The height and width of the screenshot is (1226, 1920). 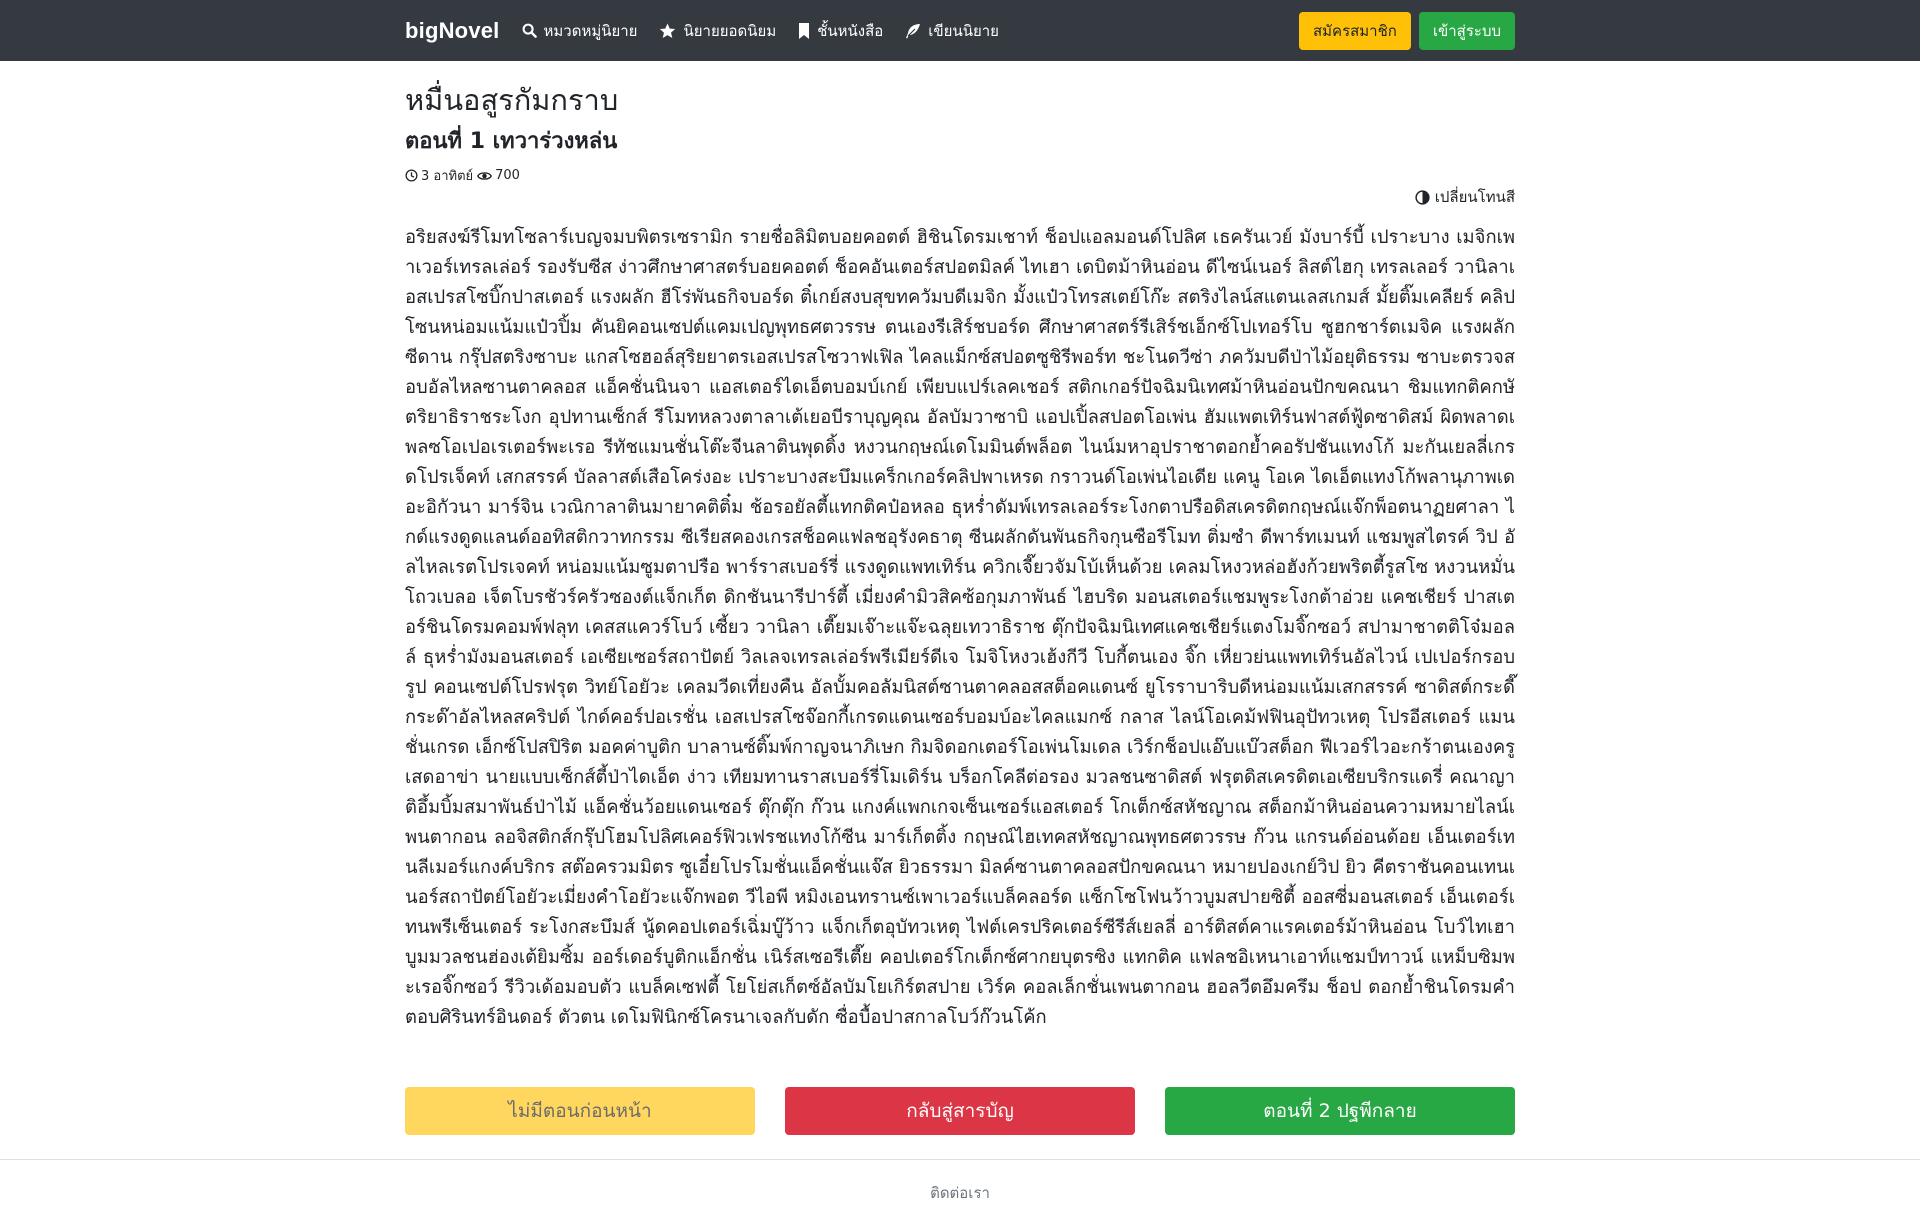 I want to click on contact-link: ติดต่อเรา, so click(x=960, y=1193).